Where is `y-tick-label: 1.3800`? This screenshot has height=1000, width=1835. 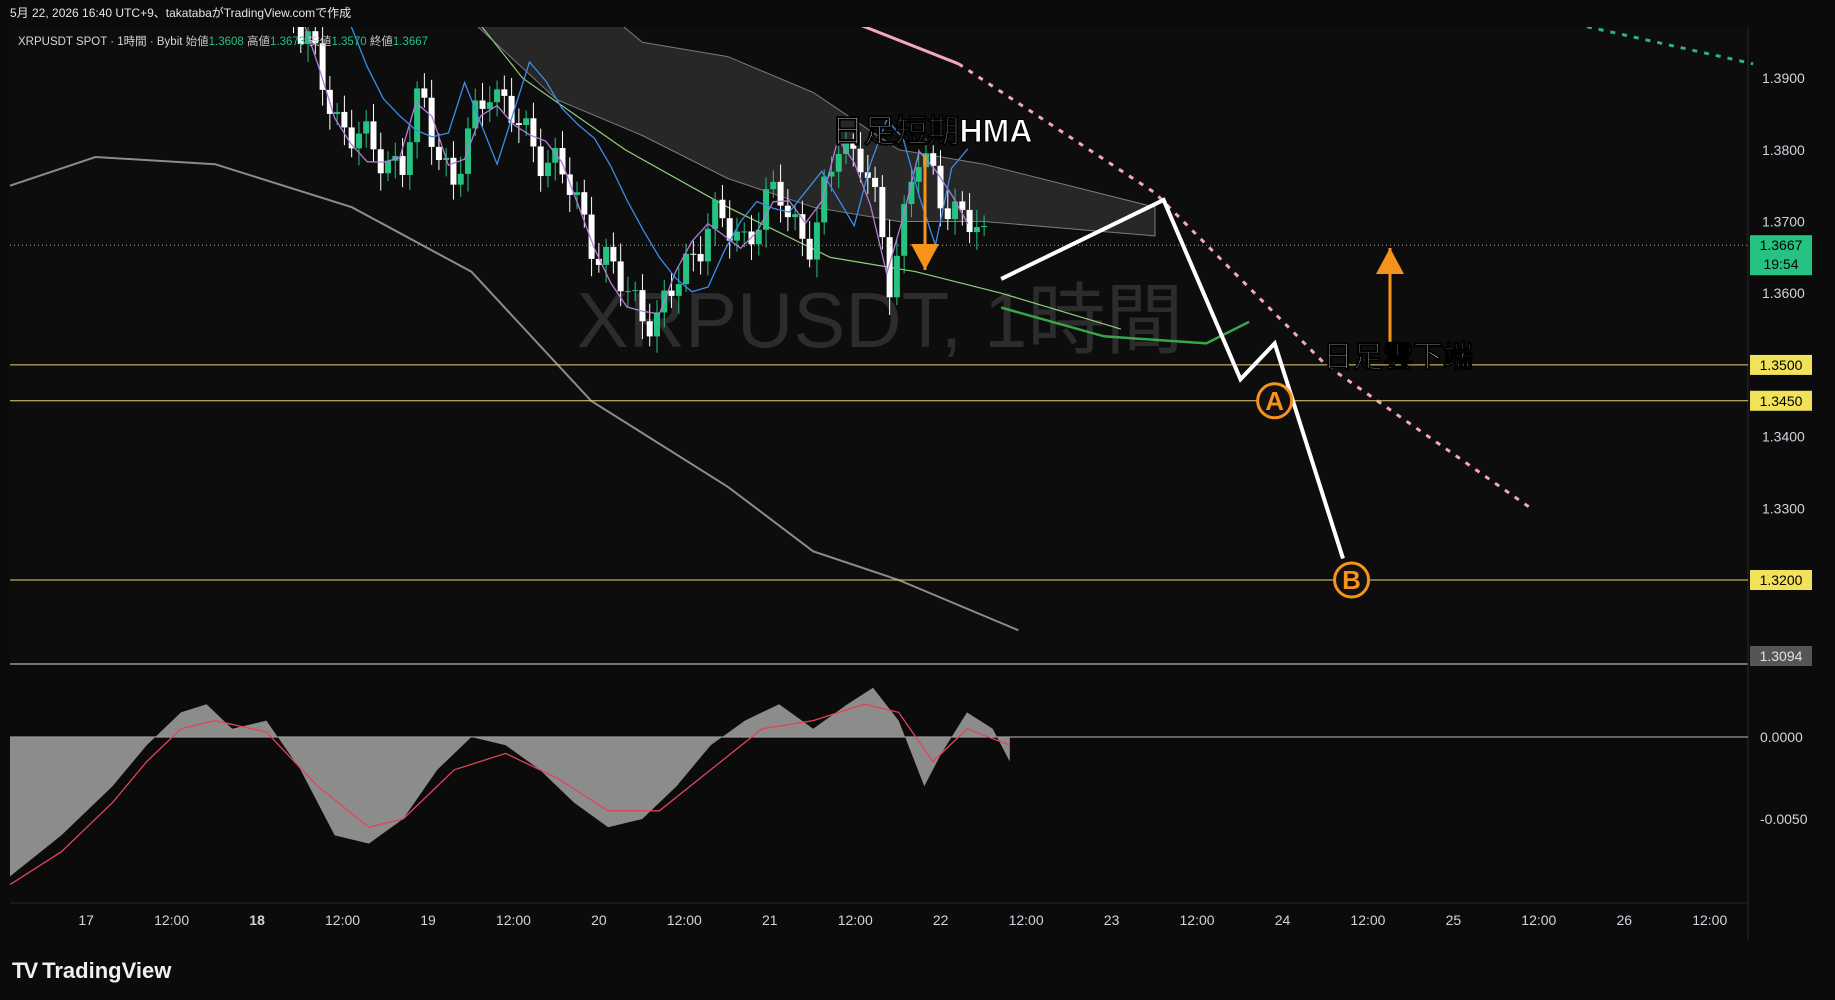 y-tick-label: 1.3800 is located at coordinates (1783, 150).